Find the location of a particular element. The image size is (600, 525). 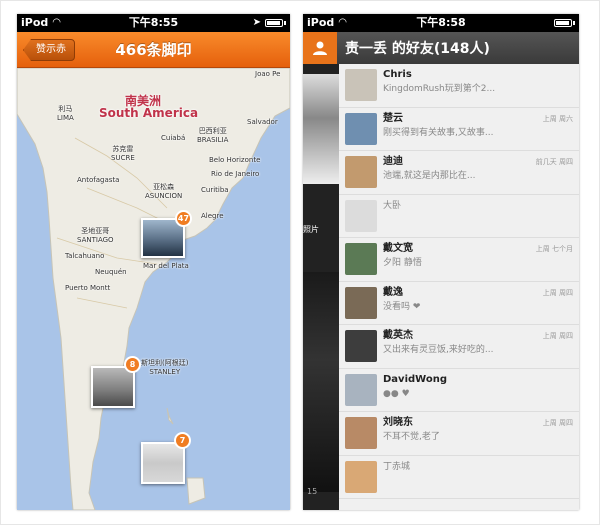

friend-row: DavidWong ●● ♥ is located at coordinates (459, 390).